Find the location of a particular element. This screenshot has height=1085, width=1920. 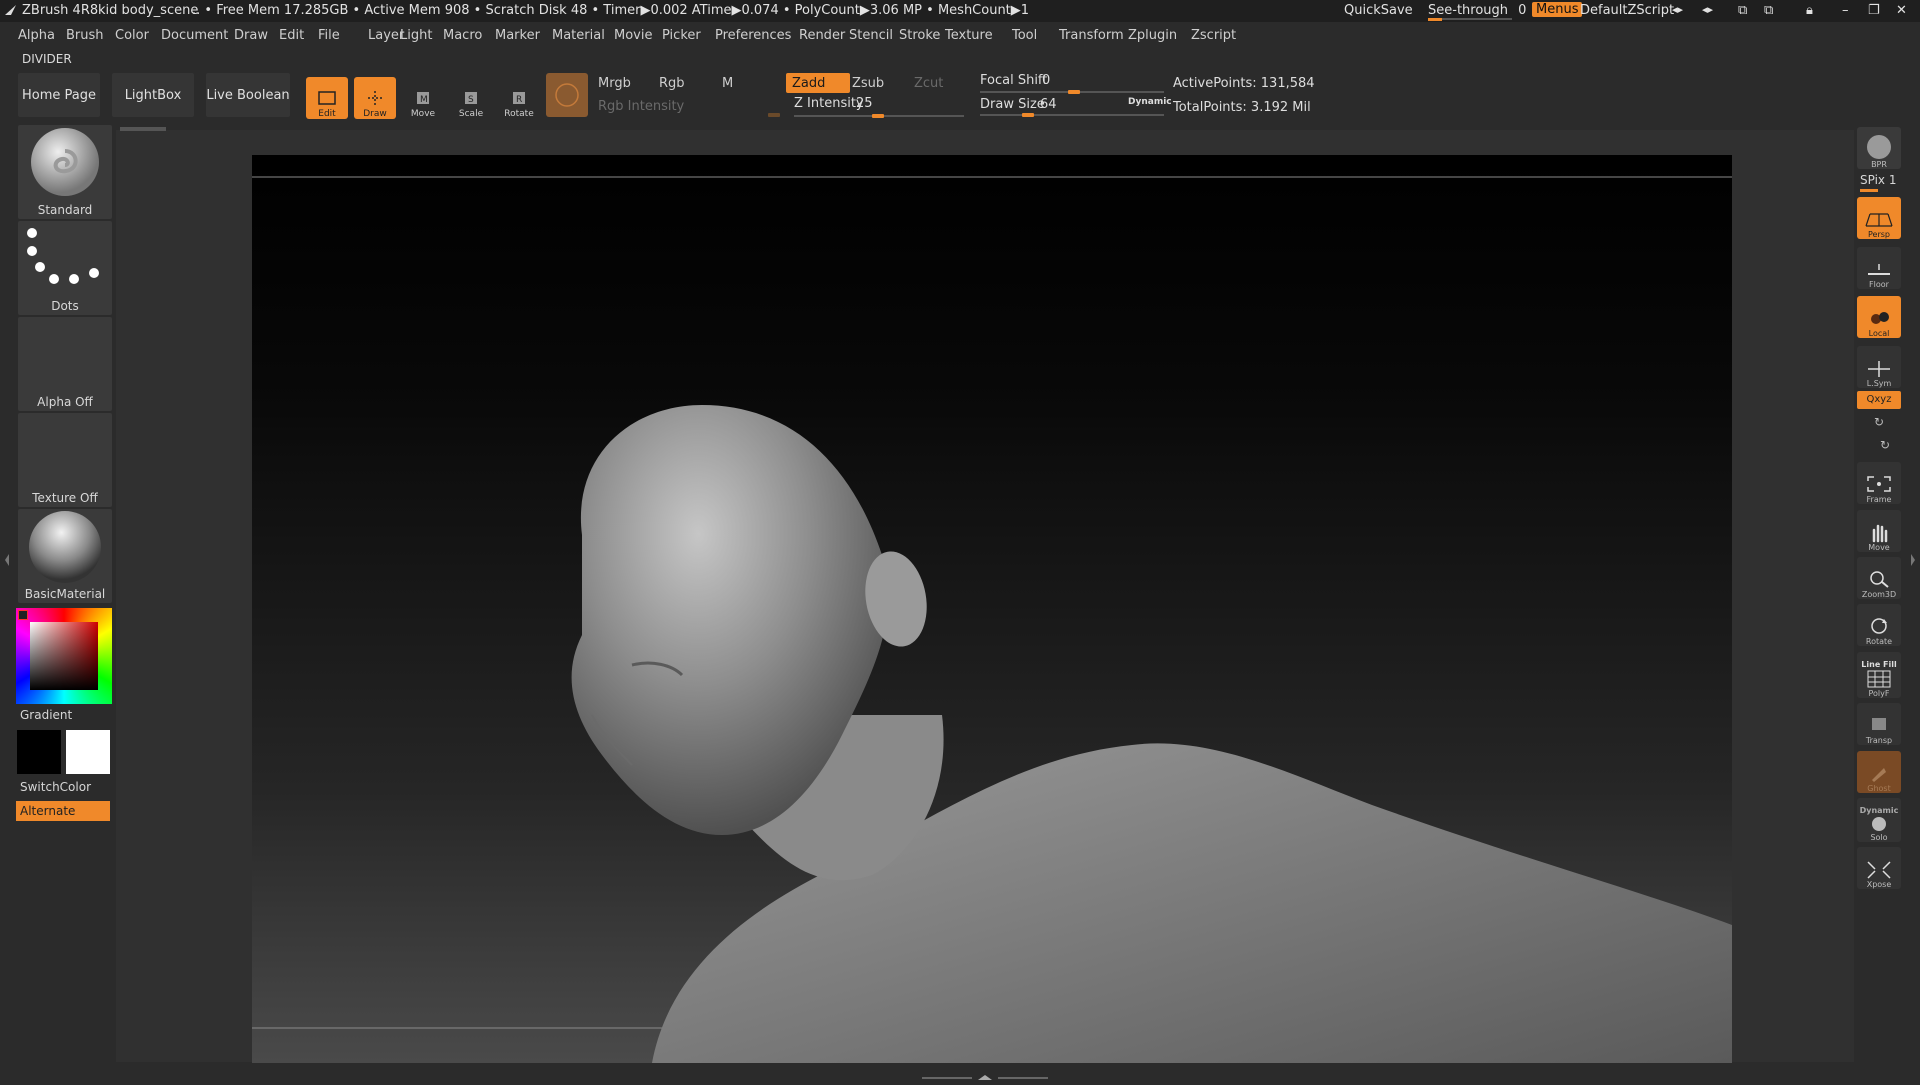

menus-button: Menus is located at coordinates (1557, 9).